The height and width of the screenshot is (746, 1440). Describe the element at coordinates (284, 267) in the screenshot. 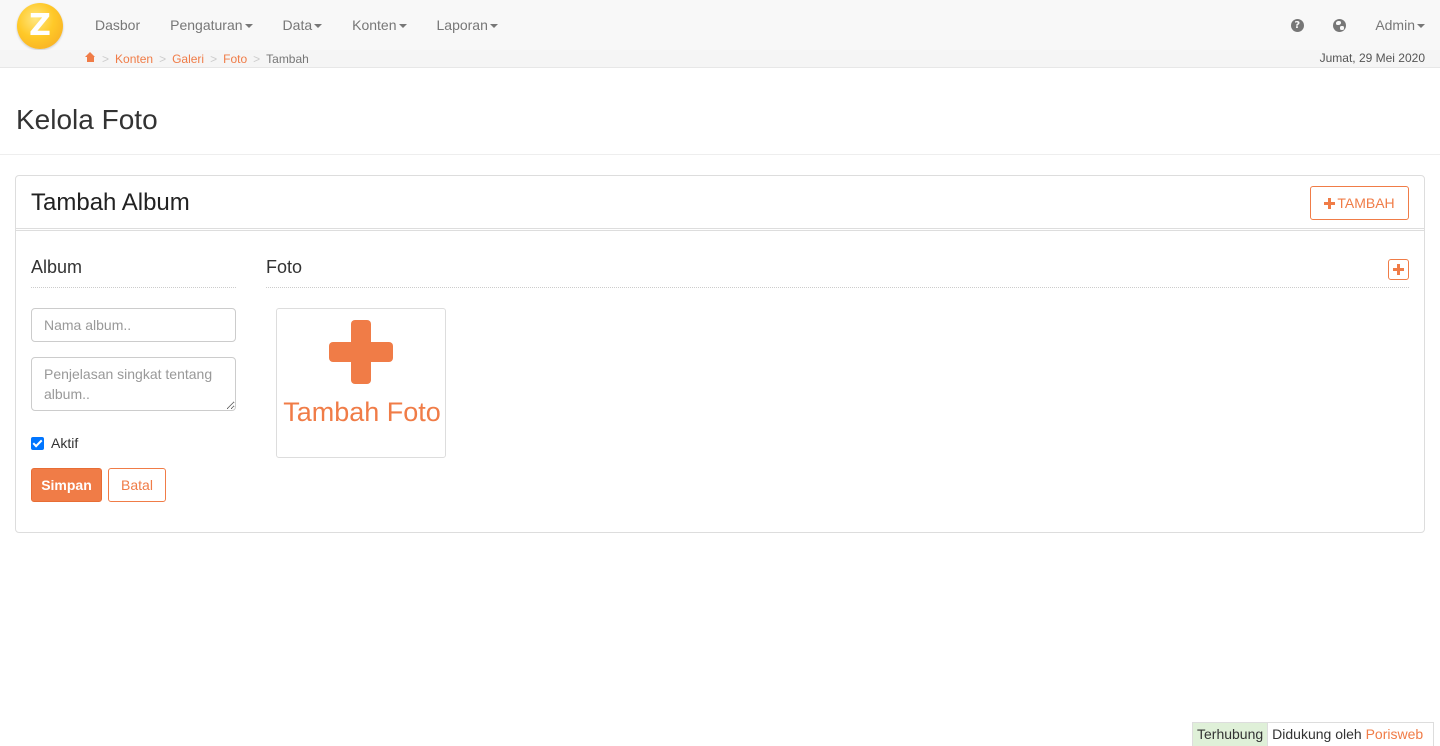

I see `photo-section-title: Foto` at that location.